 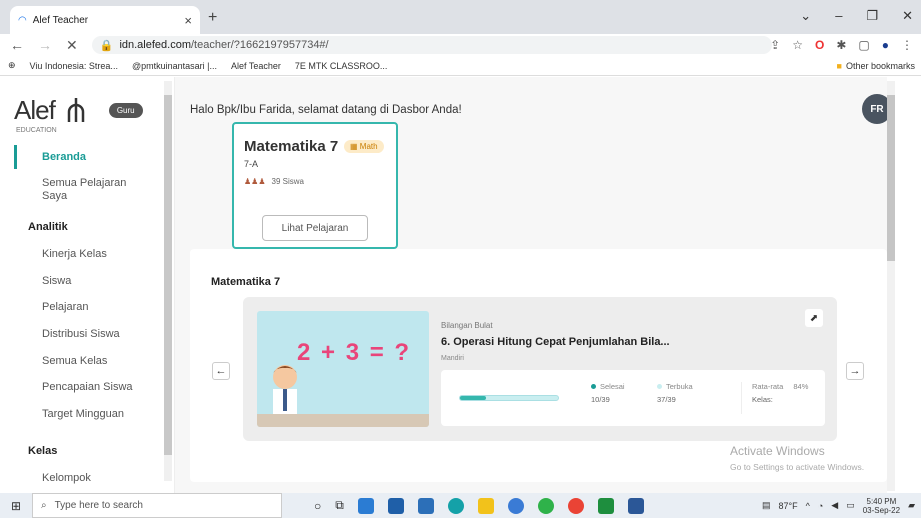 I want to click on activate-windows-title: Activate Windows, so click(x=777, y=451).